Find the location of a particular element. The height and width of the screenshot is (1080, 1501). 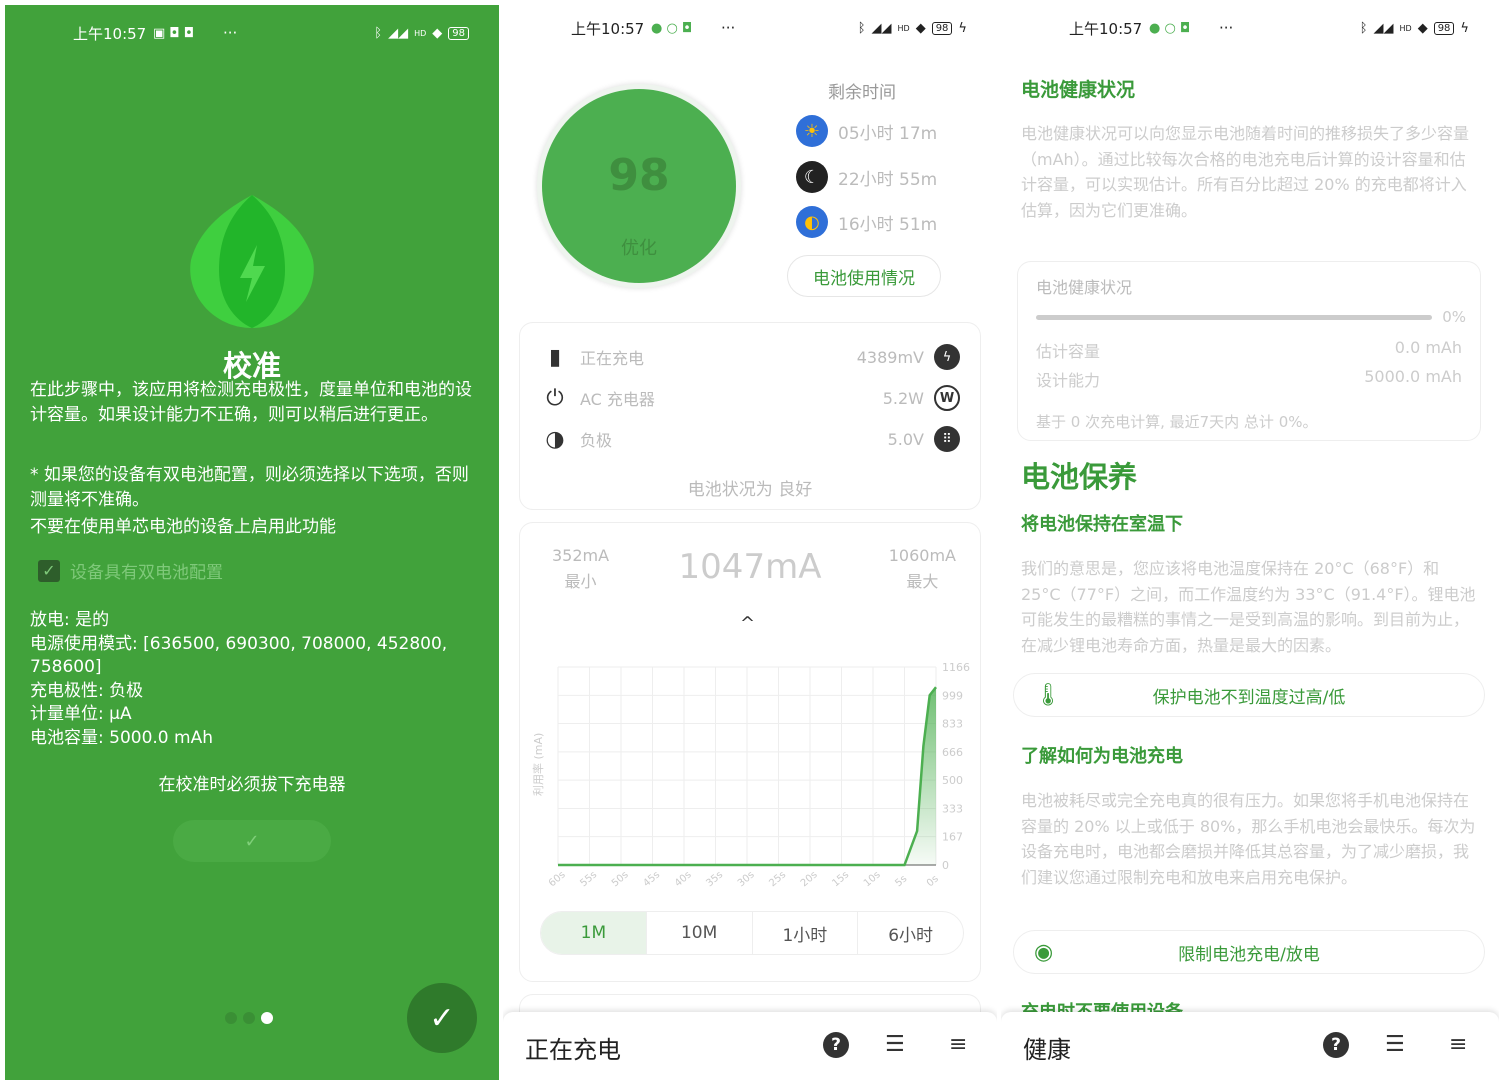

row-value: 0.0 mAh is located at coordinates (1428, 347).